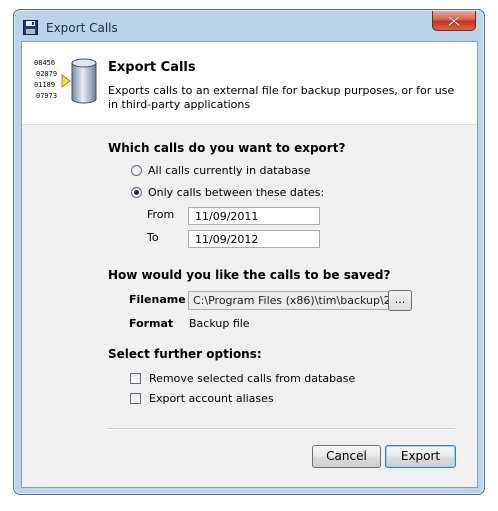 The image size is (498, 511). What do you see at coordinates (157, 299) in the screenshot?
I see `filename-label: Filename` at bounding box center [157, 299].